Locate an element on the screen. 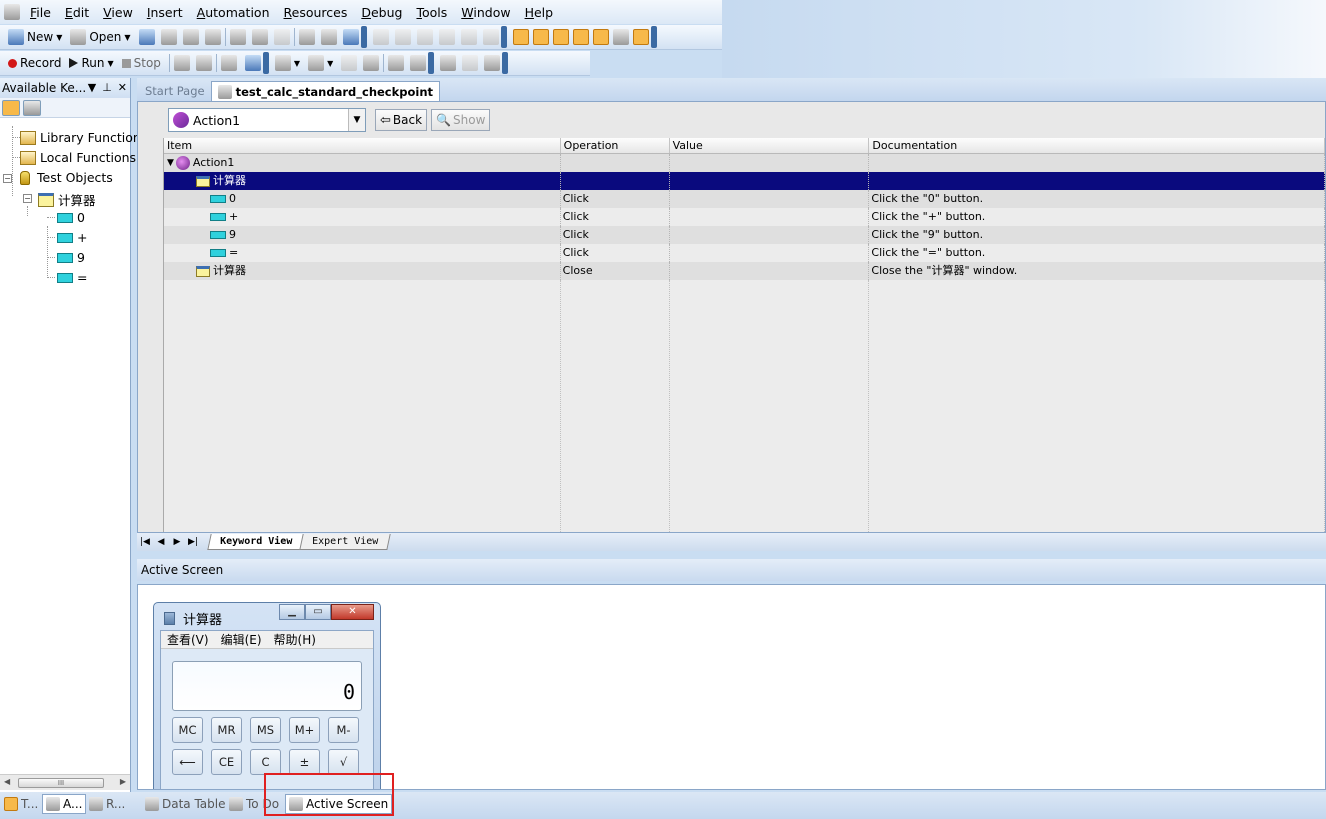 Image resolution: width=1326 pixels, height=819 pixels. horizontal-scrollbar: ◀ III ▶ is located at coordinates (65, 782).